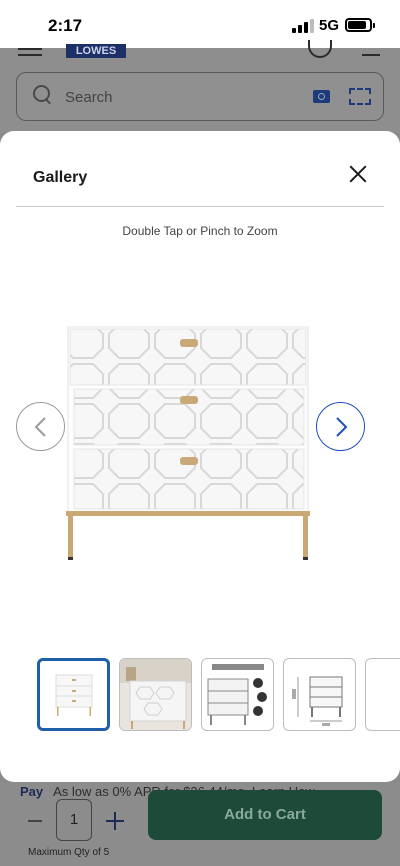 This screenshot has height=866, width=400. What do you see at coordinates (200, 206) in the screenshot?
I see `divider` at bounding box center [200, 206].